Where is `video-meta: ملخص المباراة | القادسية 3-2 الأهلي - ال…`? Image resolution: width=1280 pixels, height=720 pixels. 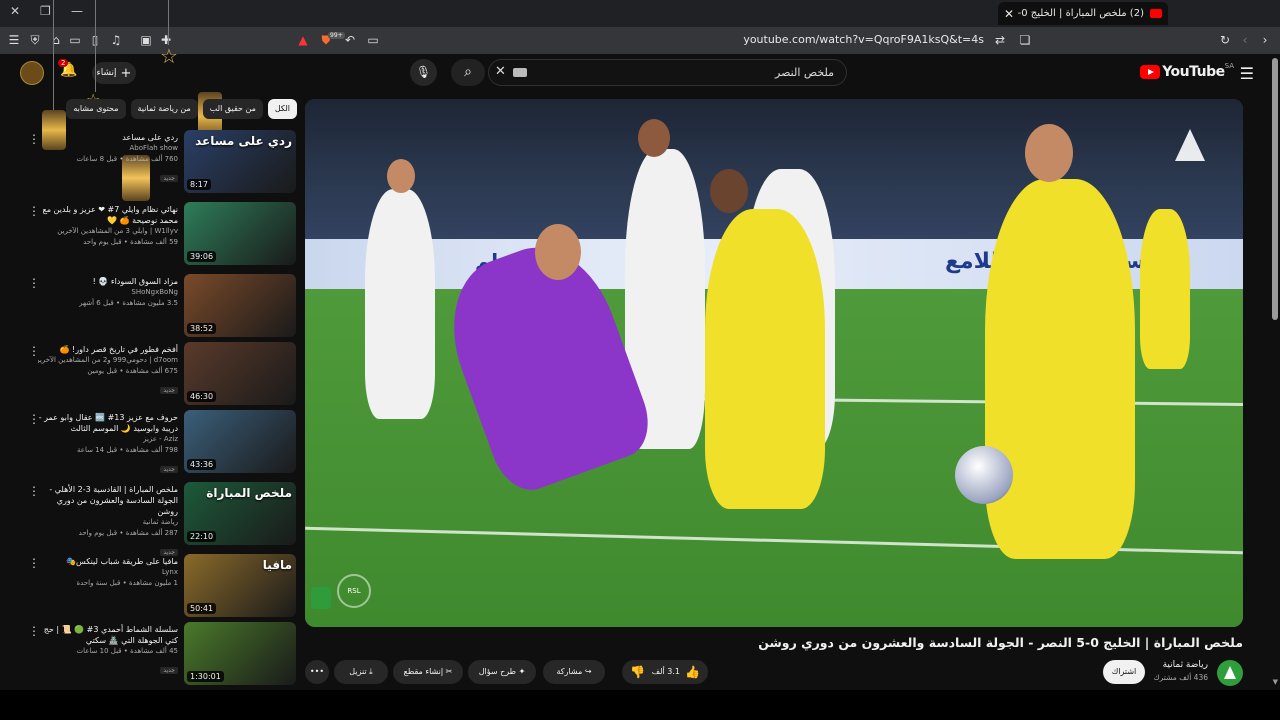
video-meta: ملخص المباراة | القادسية 3-2 الأهلي - ال… is located at coordinates (108, 521).